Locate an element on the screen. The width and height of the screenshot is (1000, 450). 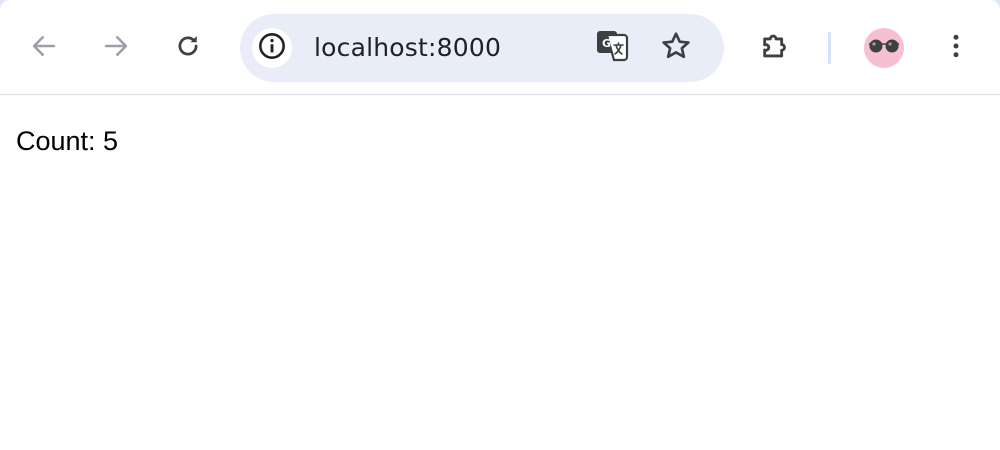
translate-button: G is located at coordinates (612, 48).